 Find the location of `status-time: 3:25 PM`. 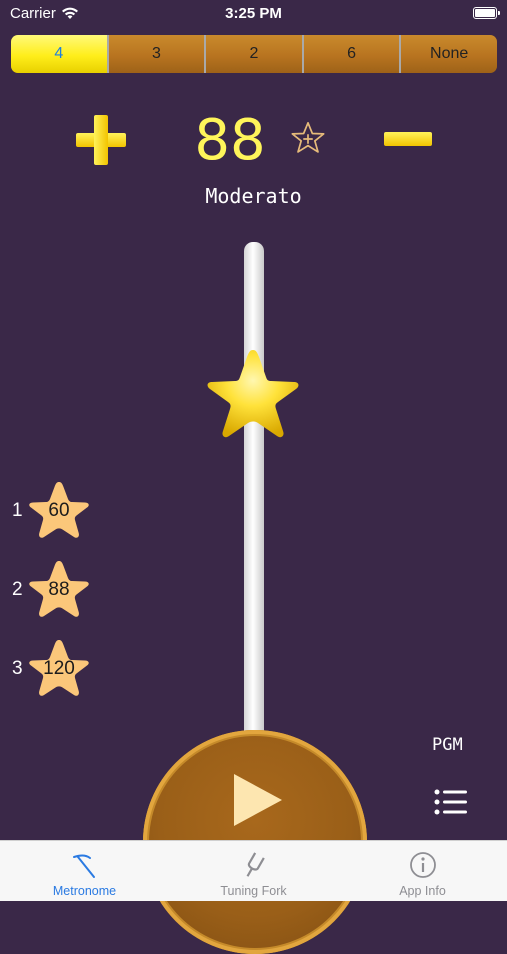

status-time: 3:25 PM is located at coordinates (253, 13).